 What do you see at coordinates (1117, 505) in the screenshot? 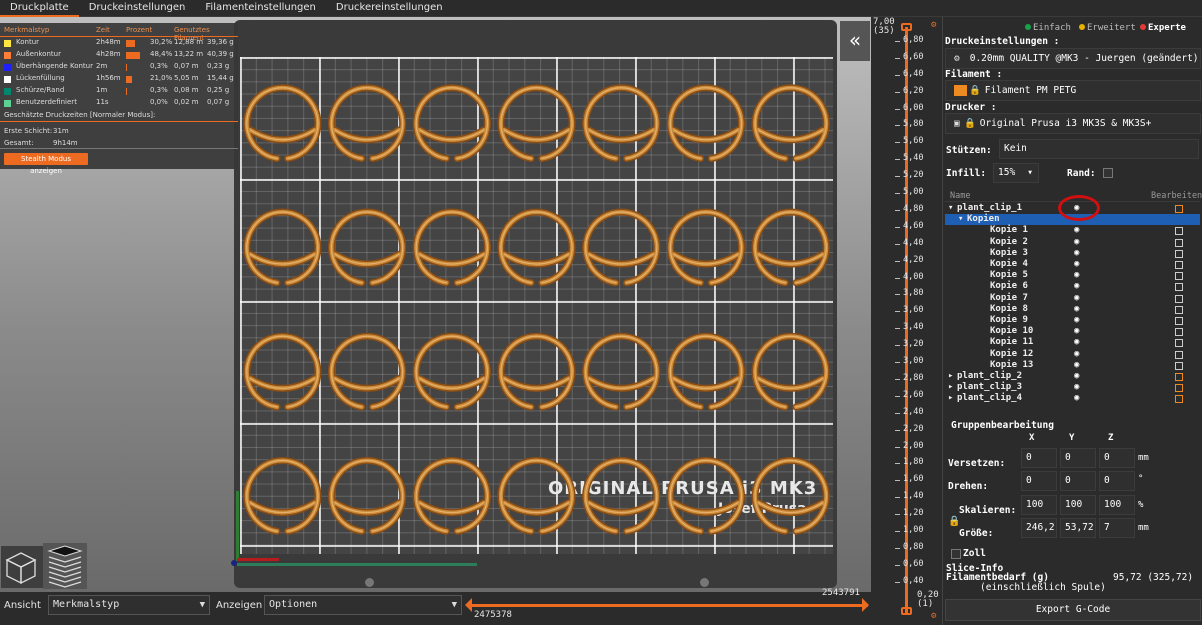
I see `scale-z-input: 100` at bounding box center [1117, 505].